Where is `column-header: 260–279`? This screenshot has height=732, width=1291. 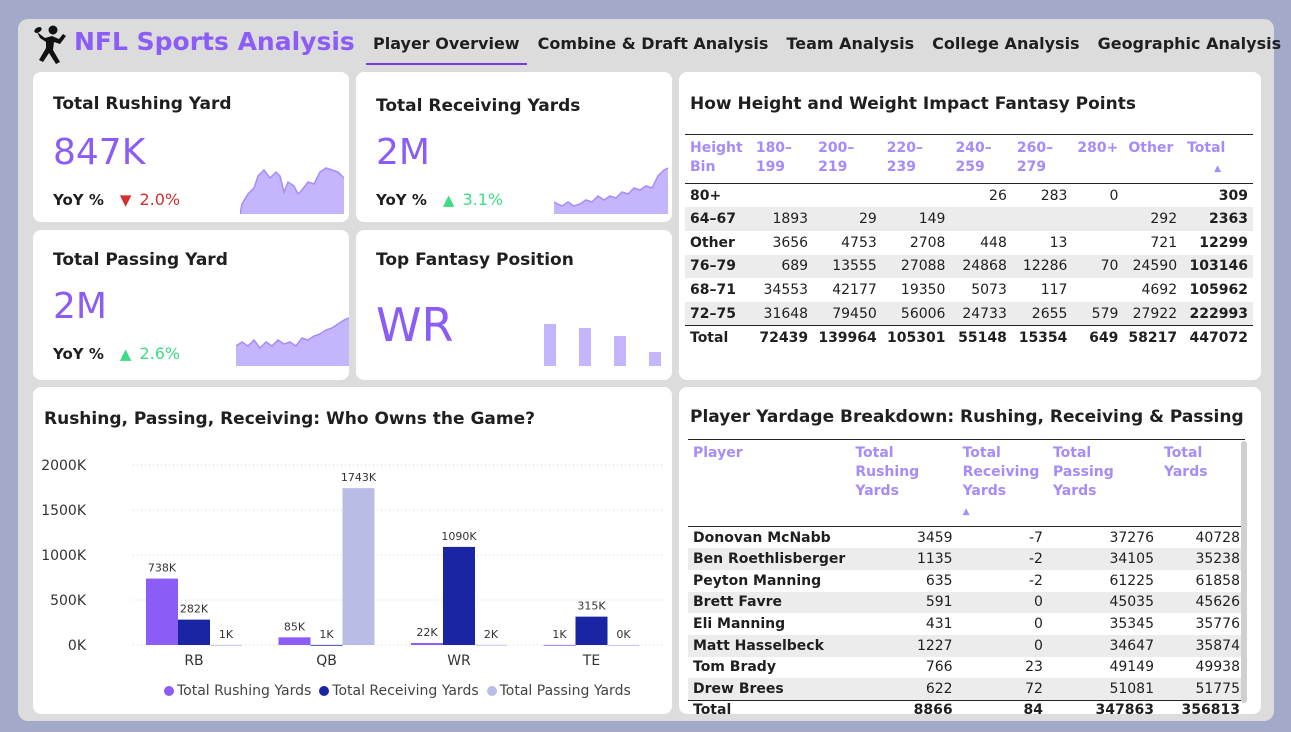 column-header: 260–279 is located at coordinates (1042, 159).